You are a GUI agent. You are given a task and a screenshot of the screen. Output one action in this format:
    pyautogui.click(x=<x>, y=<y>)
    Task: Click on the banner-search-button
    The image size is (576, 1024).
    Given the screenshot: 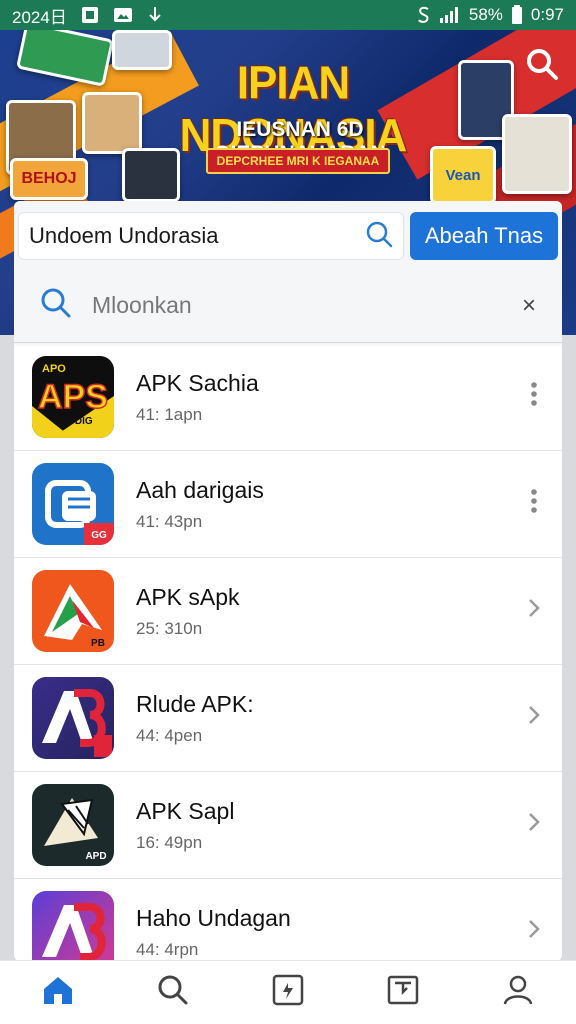 What is the action you would take?
    pyautogui.click(x=542, y=66)
    